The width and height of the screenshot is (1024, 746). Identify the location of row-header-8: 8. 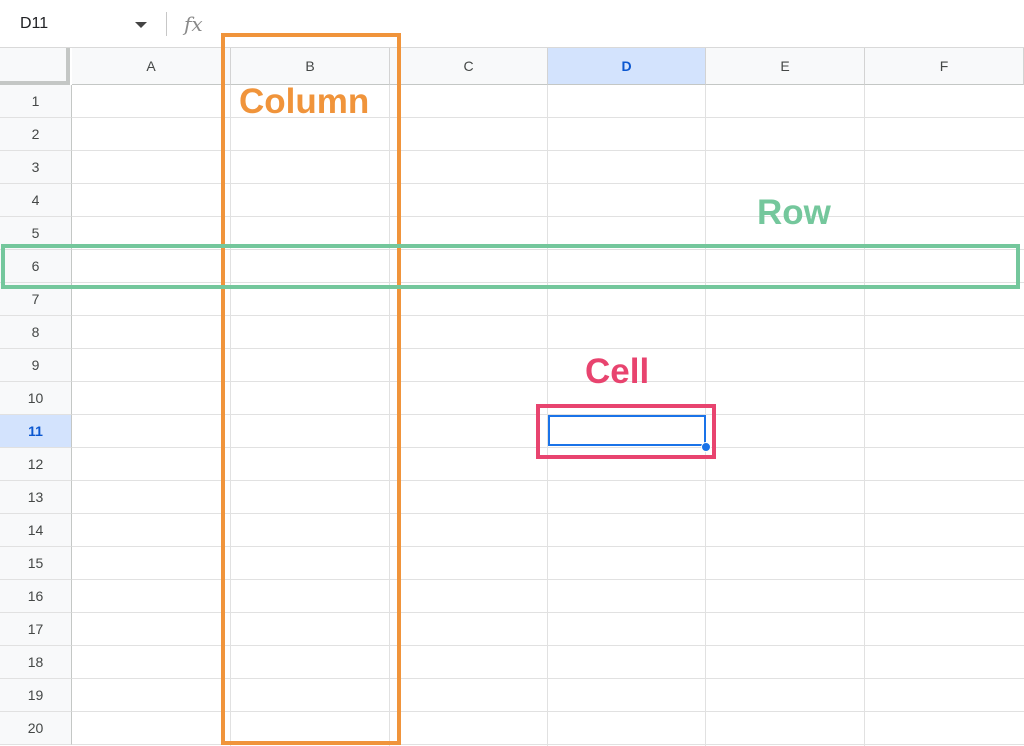
(36, 332).